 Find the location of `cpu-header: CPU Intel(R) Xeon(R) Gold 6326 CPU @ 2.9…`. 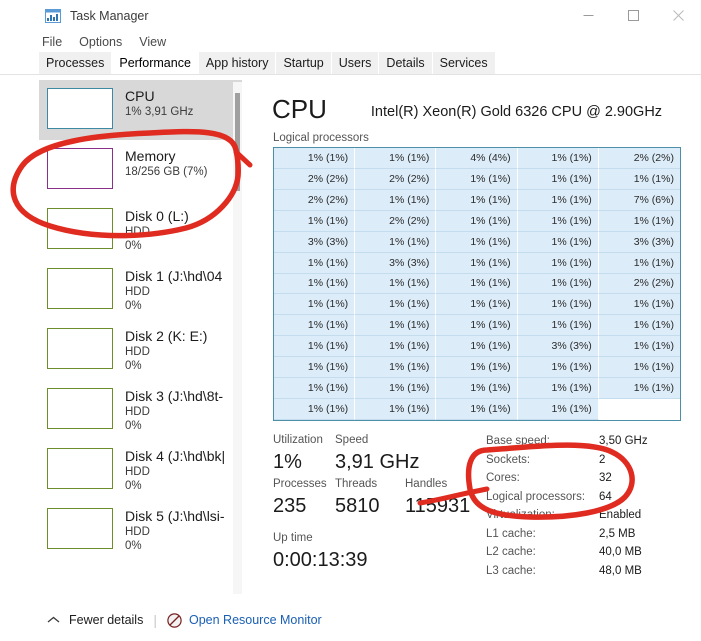

cpu-header: CPU Intel(R) Xeon(R) Gold 6326 CPU @ 2.9… is located at coordinates (482, 109).